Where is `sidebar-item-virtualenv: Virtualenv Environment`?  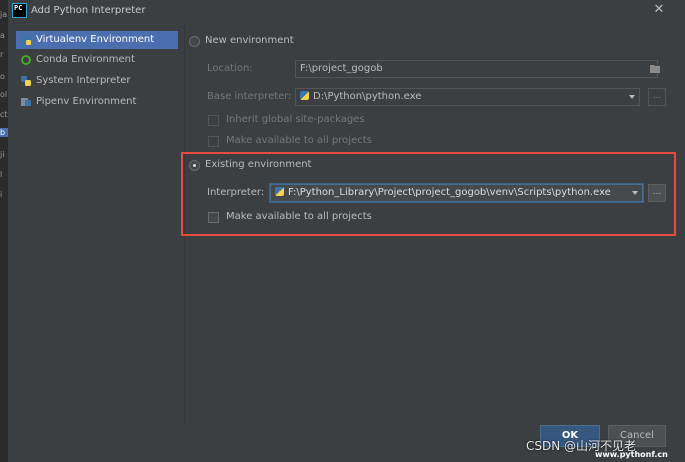
sidebar-item-virtualenv: Virtualenv Environment is located at coordinates (97, 40).